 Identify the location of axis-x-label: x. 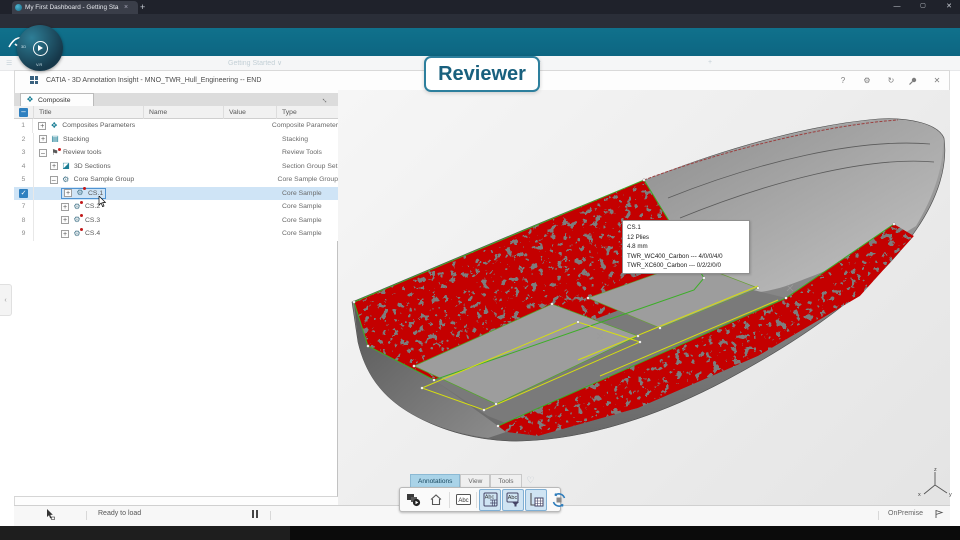
(919, 495).